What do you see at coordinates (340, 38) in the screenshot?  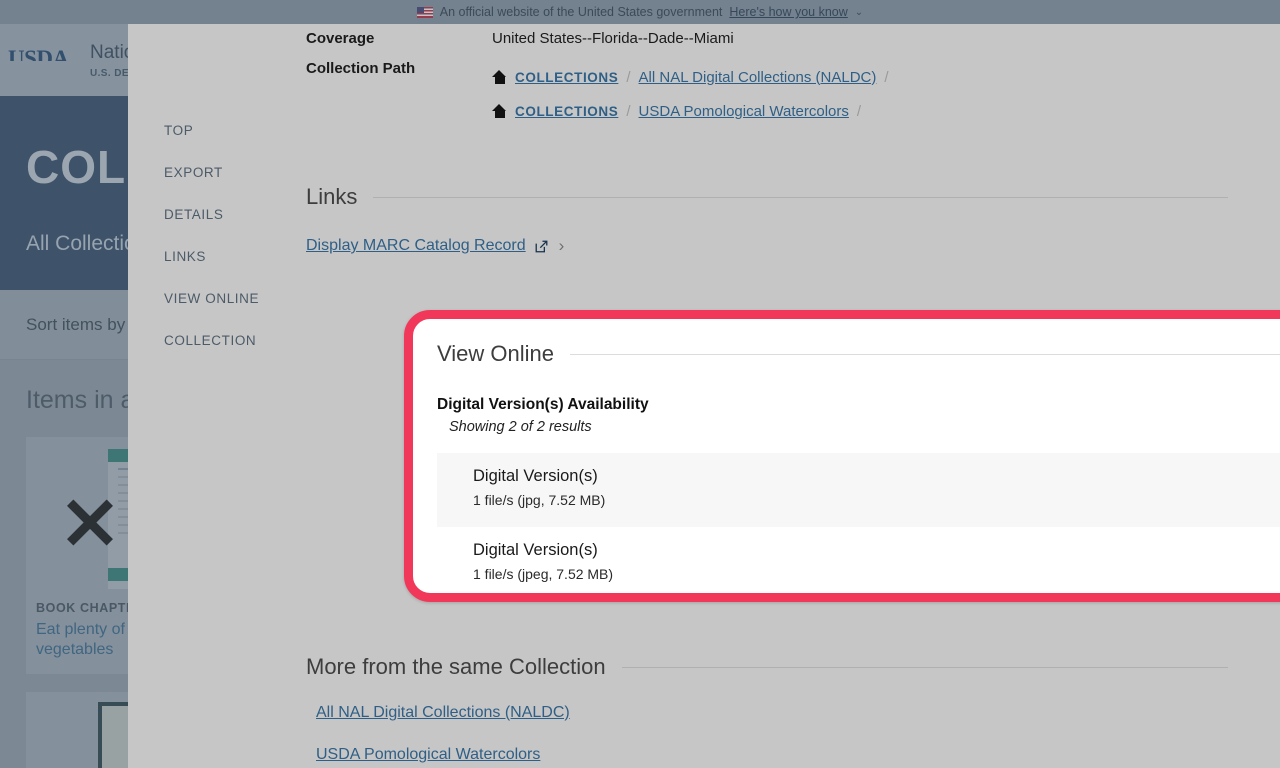 I see `metadata-label: Coverage` at bounding box center [340, 38].